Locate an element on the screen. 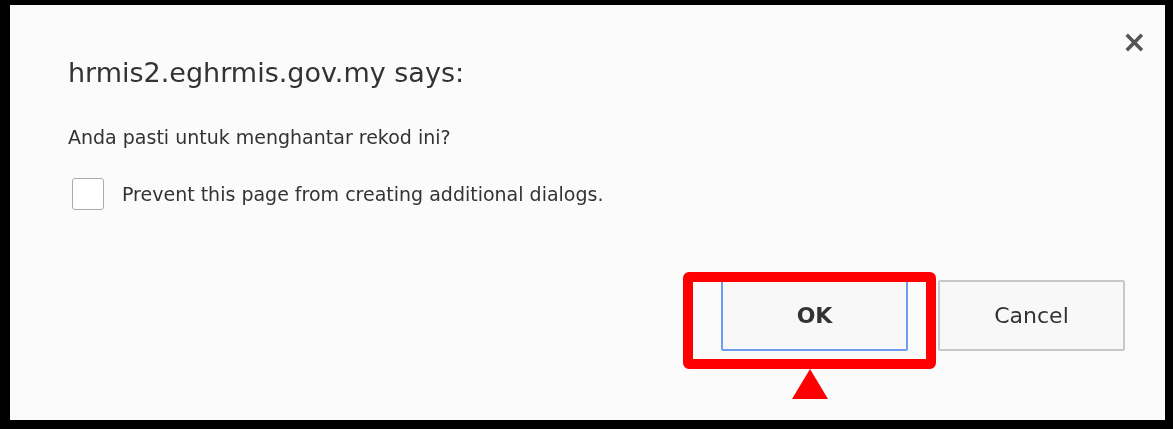 This screenshot has height=429, width=1173. dialog-message: Anda pasti untuk menghantar rekod ini? is located at coordinates (260, 137).